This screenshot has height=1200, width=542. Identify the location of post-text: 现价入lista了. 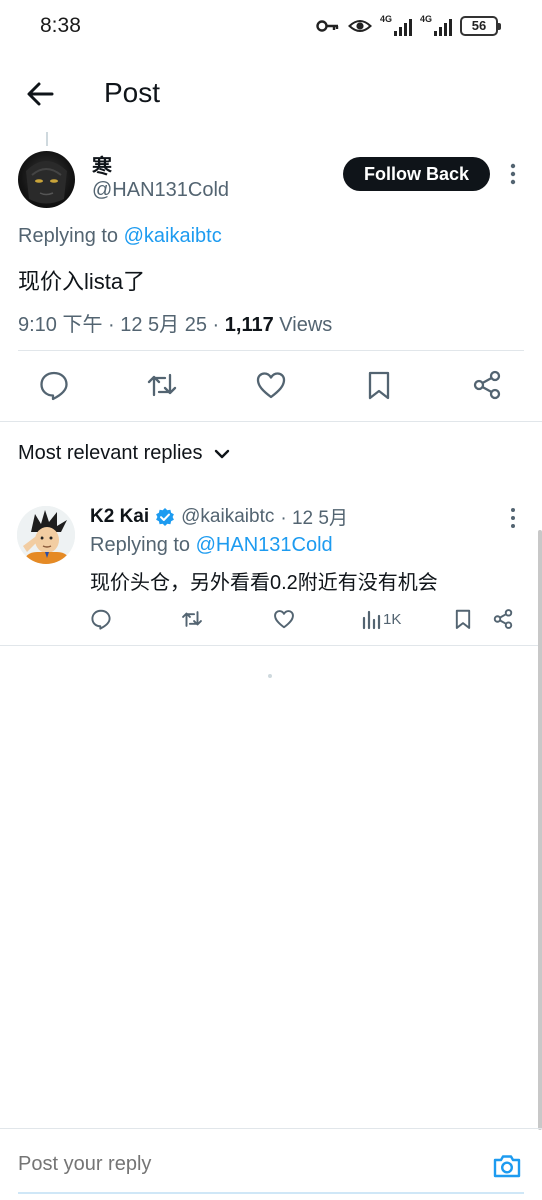
(82, 281).